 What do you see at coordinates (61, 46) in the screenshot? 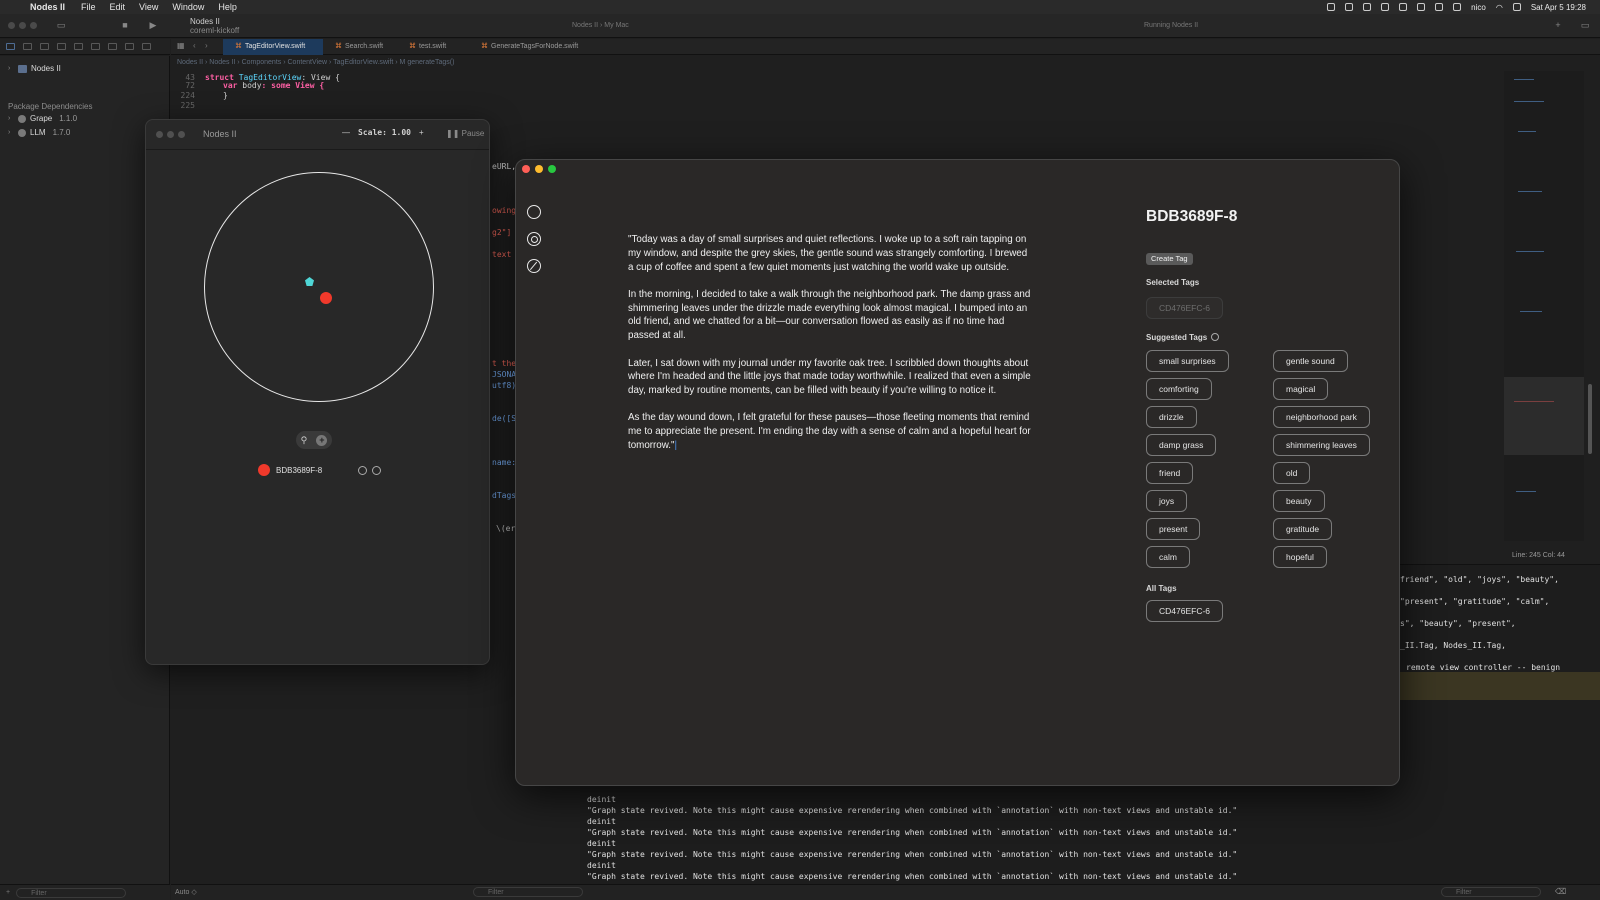
I see `find-icon` at bounding box center [61, 46].